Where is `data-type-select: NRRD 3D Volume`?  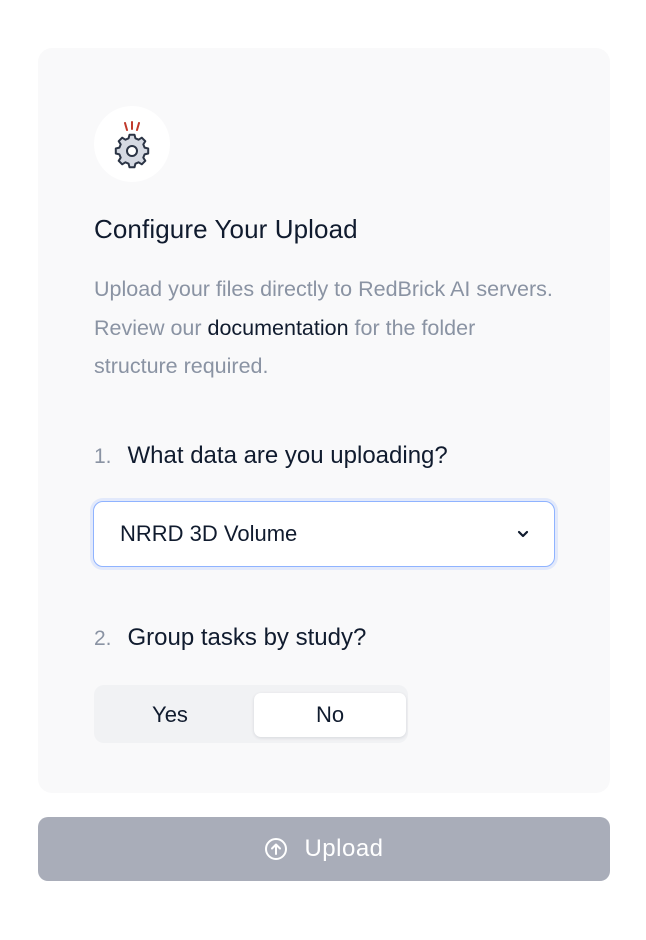 data-type-select: NRRD 3D Volume is located at coordinates (324, 534).